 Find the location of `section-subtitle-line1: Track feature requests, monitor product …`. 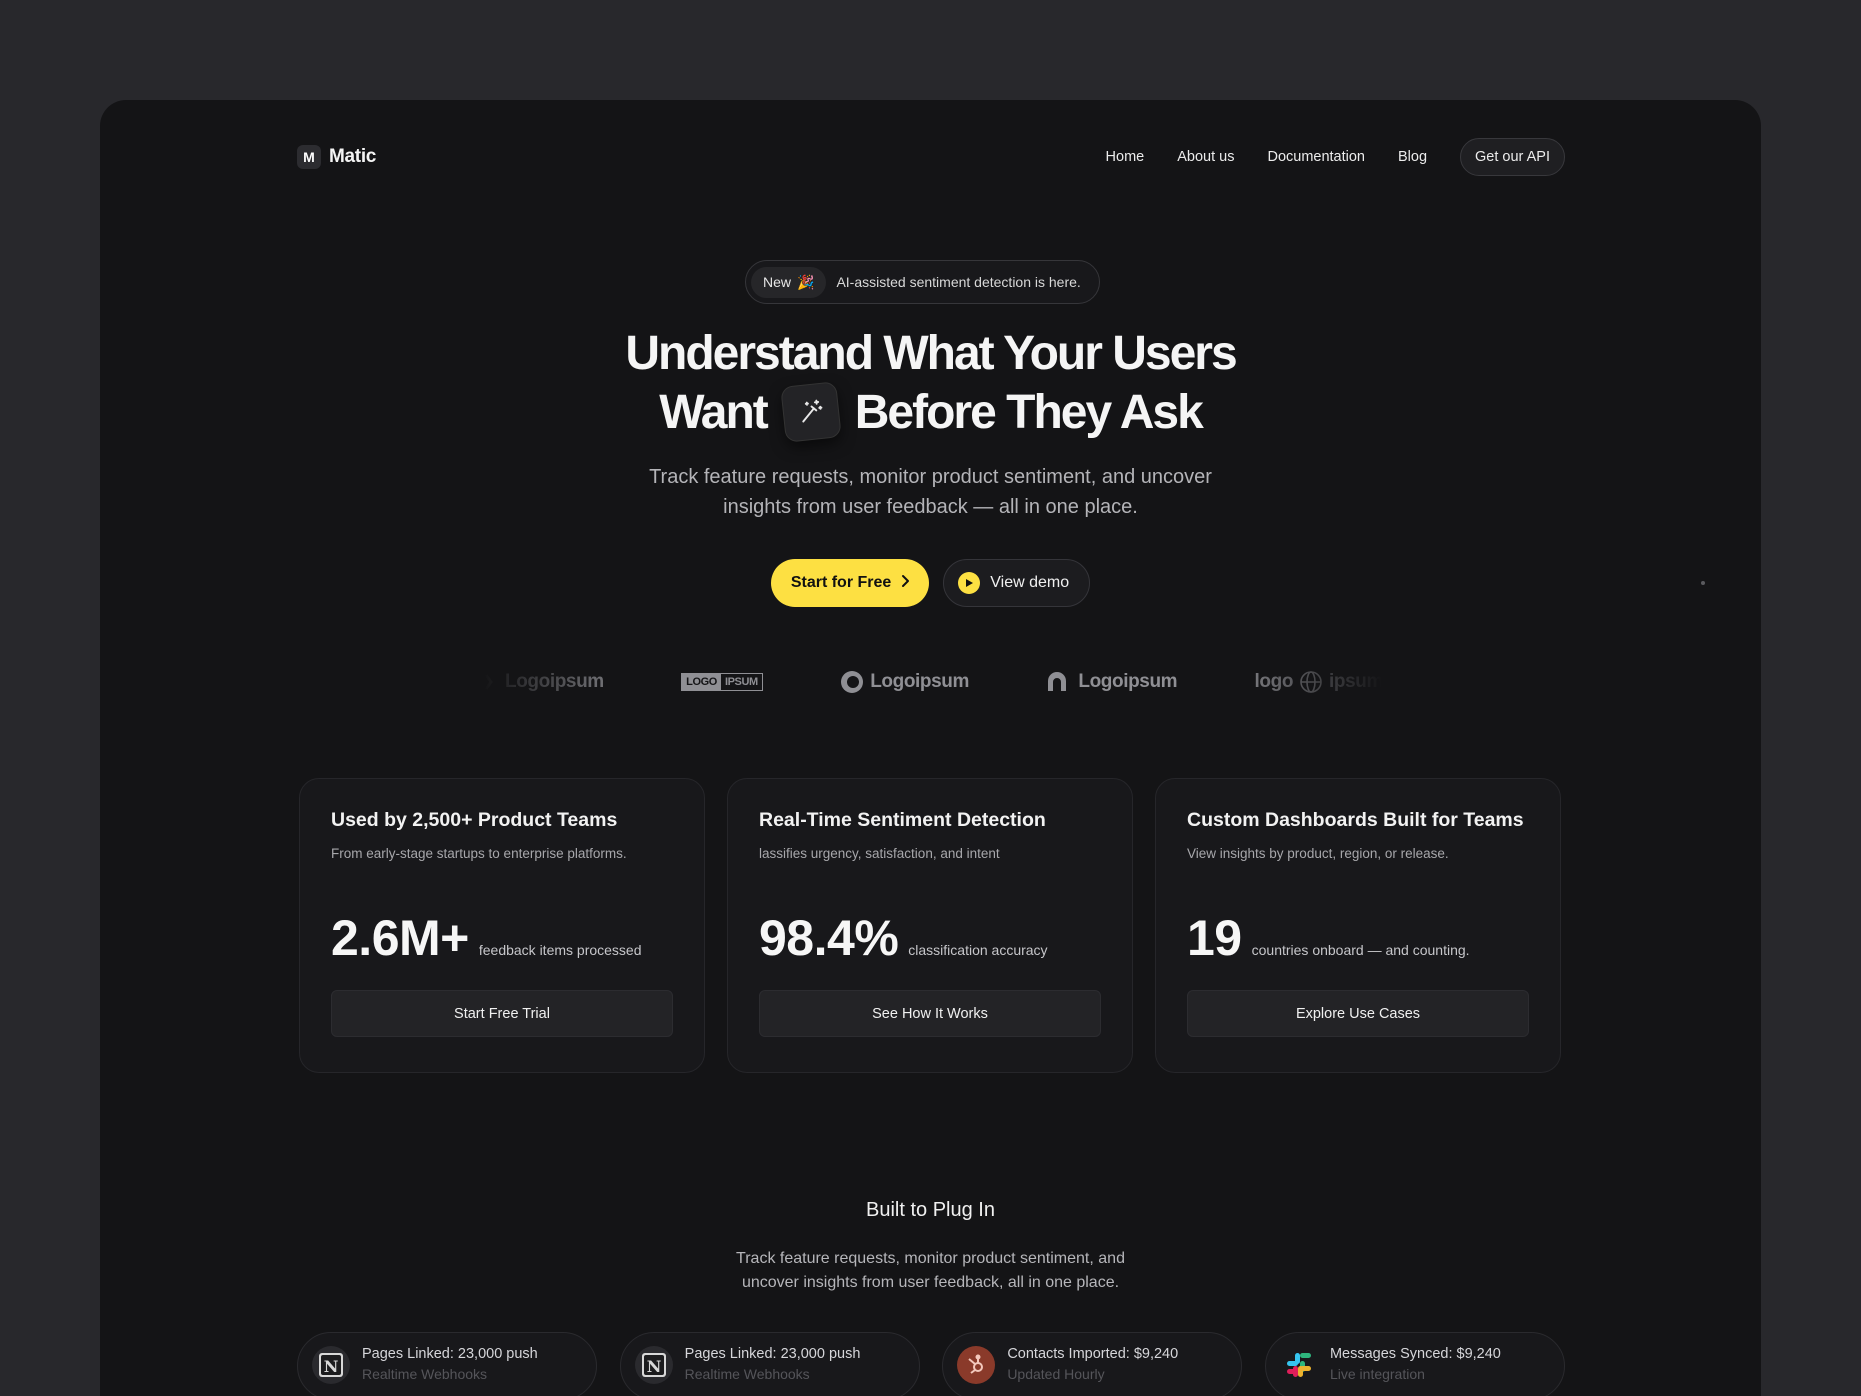

section-subtitle-line1: Track feature requests, monitor product … is located at coordinates (930, 1258).